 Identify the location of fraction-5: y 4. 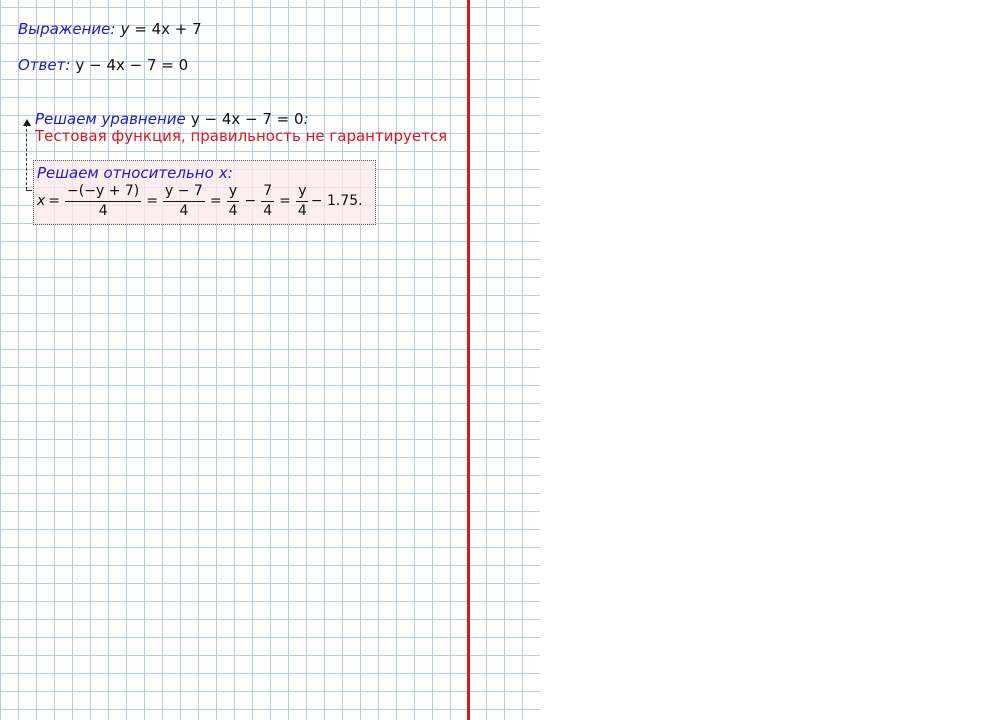
(302, 201).